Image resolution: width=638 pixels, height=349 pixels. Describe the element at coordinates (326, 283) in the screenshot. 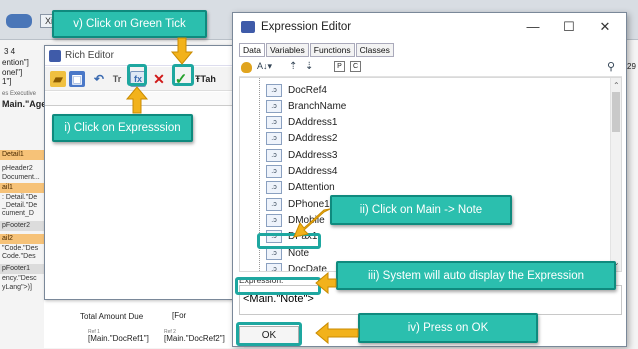

I see `arrow-to-expression-value` at that location.